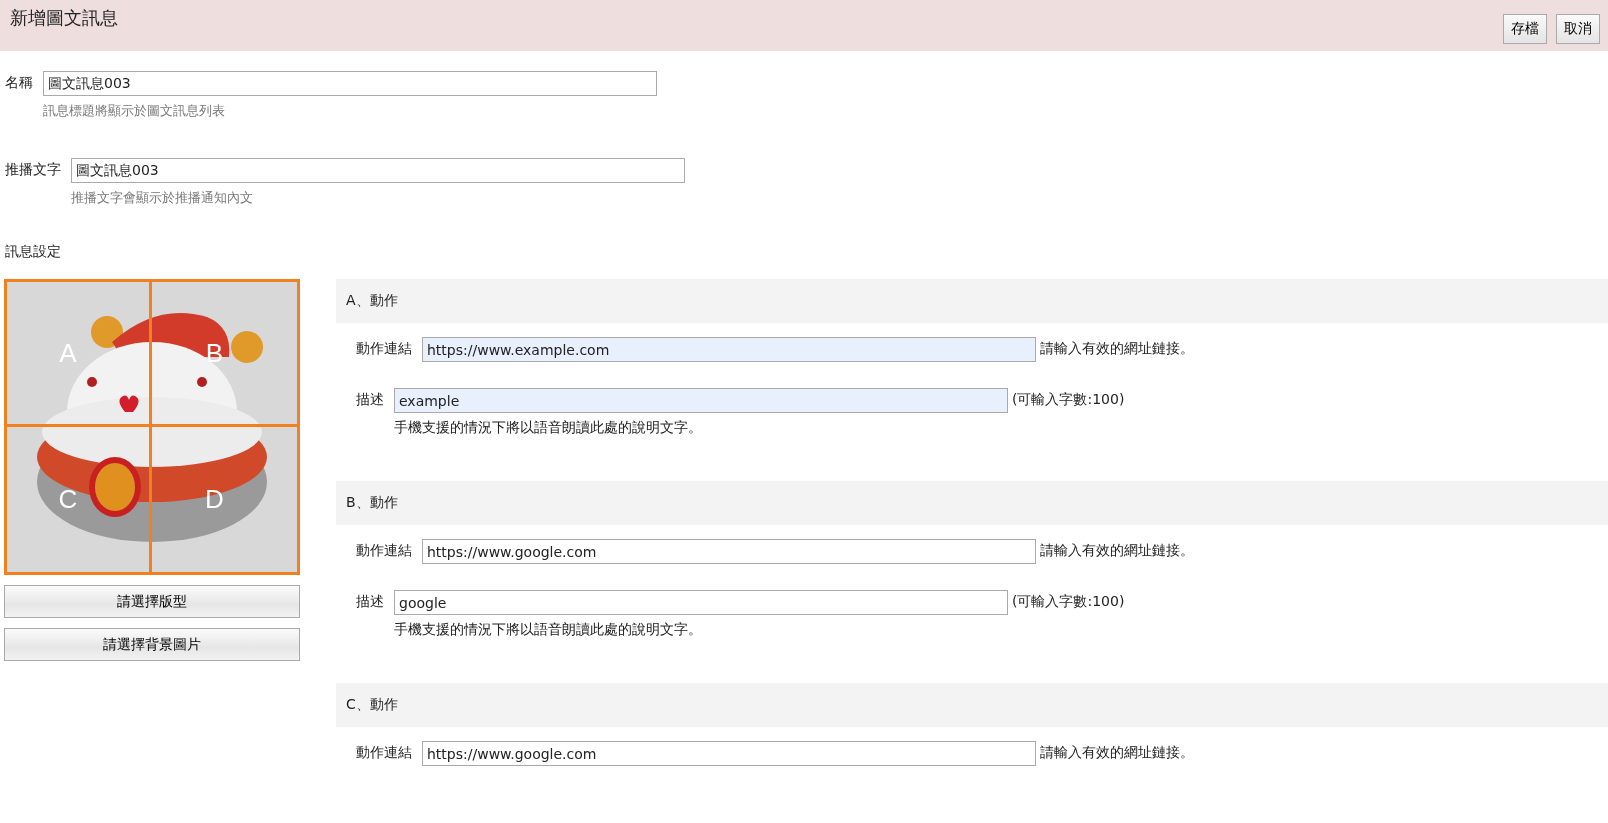 The width and height of the screenshot is (1608, 823). What do you see at coordinates (701, 400) in the screenshot?
I see `description-field: example` at bounding box center [701, 400].